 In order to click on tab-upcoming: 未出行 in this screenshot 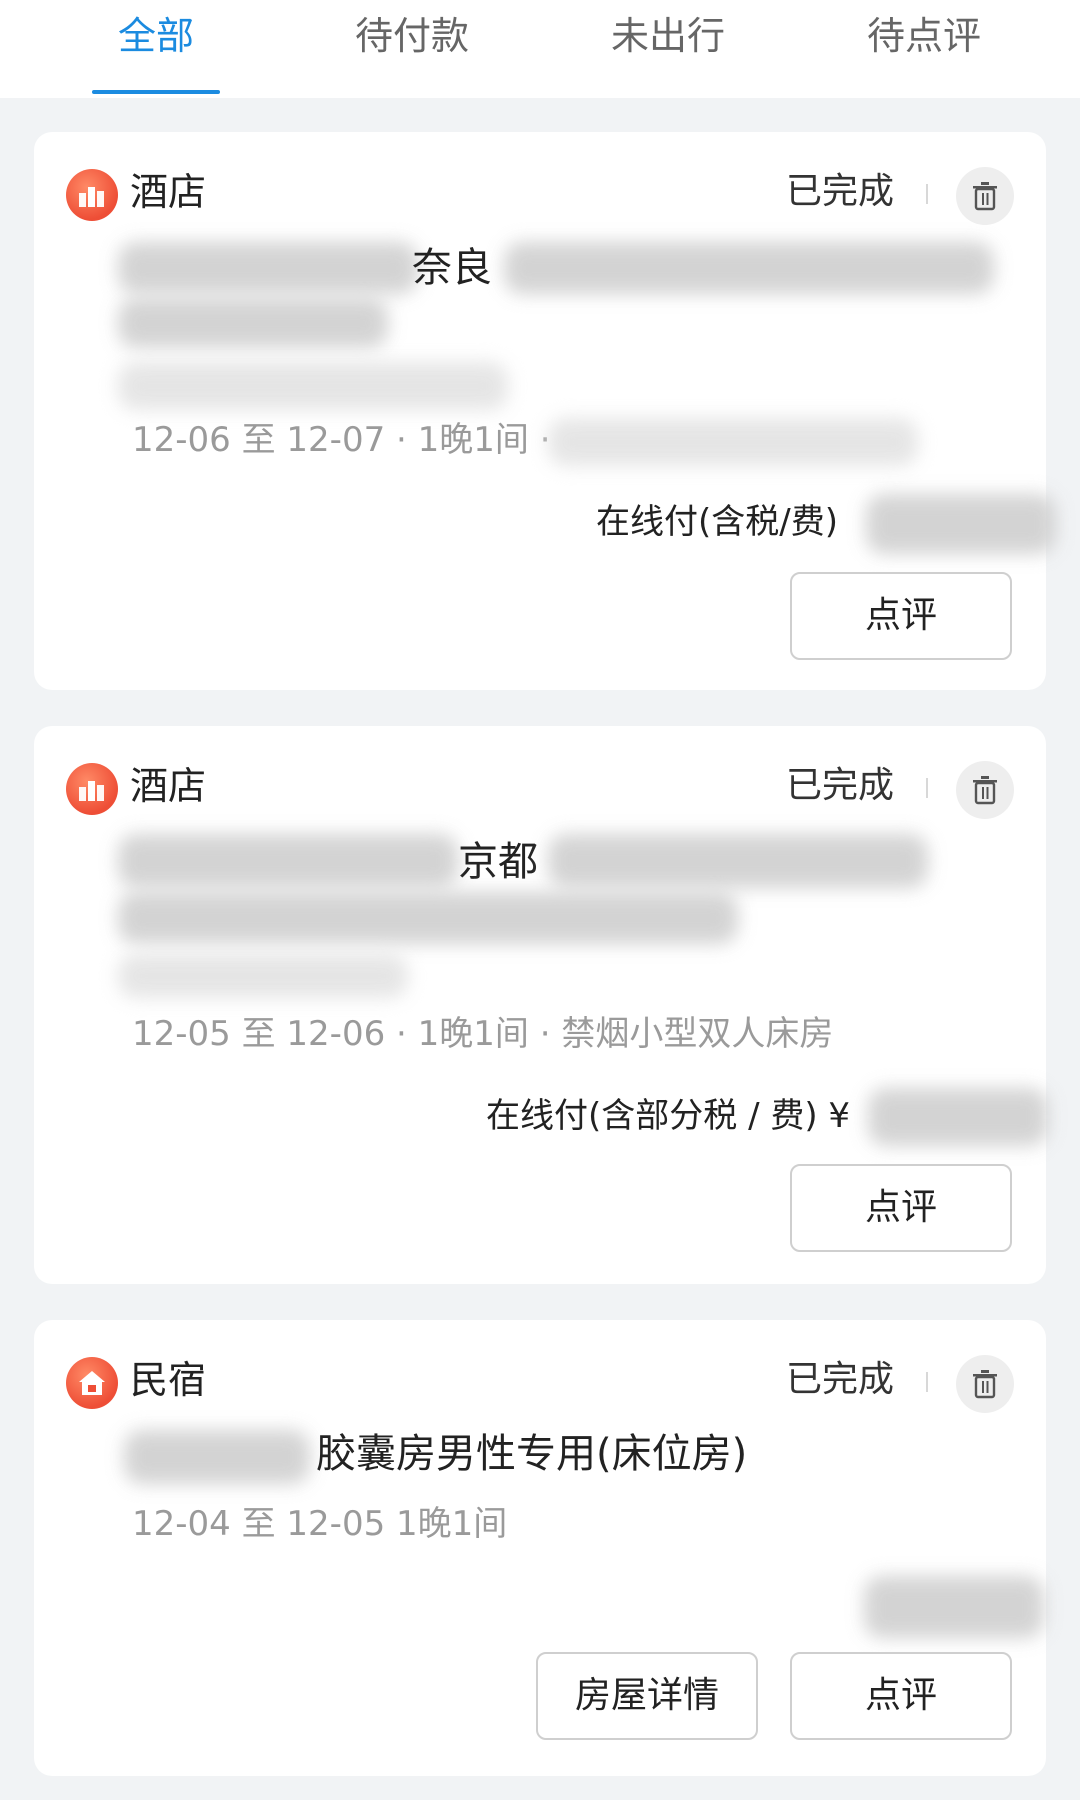, I will do `click(668, 36)`.